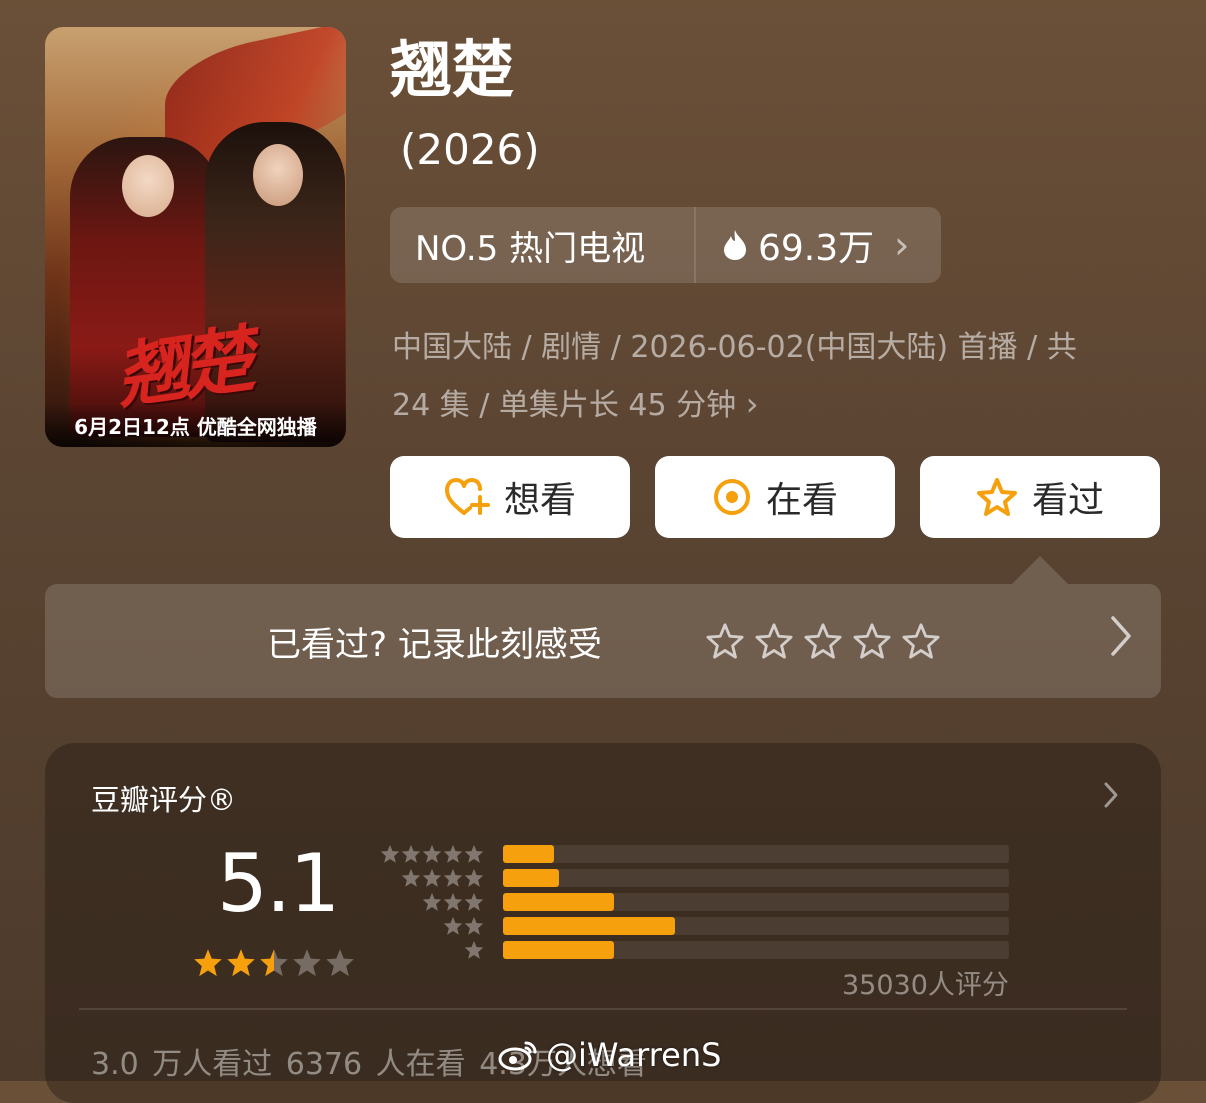  Describe the element at coordinates (1067, 500) in the screenshot. I see `watched-label: 看过` at that location.